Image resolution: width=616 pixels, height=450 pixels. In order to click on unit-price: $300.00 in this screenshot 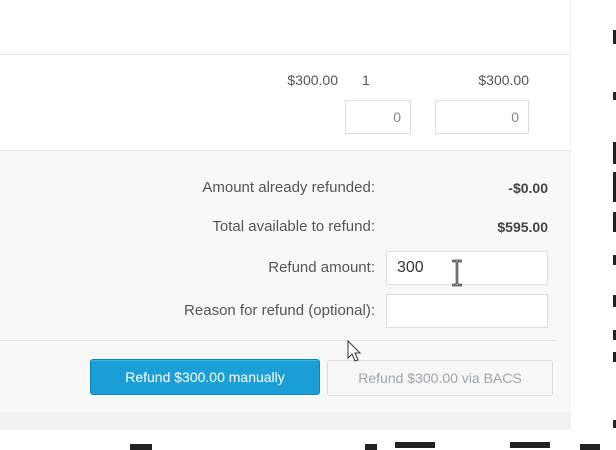, I will do `click(312, 80)`.